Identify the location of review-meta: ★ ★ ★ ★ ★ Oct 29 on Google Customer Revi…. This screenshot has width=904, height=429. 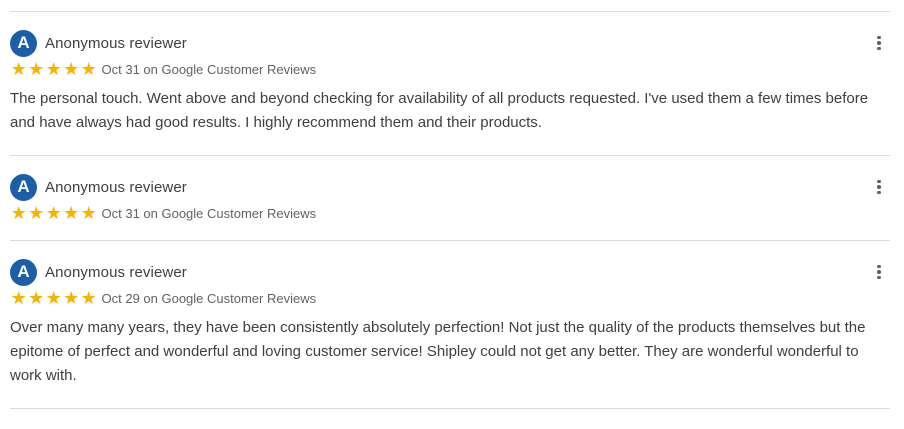
(450, 298).